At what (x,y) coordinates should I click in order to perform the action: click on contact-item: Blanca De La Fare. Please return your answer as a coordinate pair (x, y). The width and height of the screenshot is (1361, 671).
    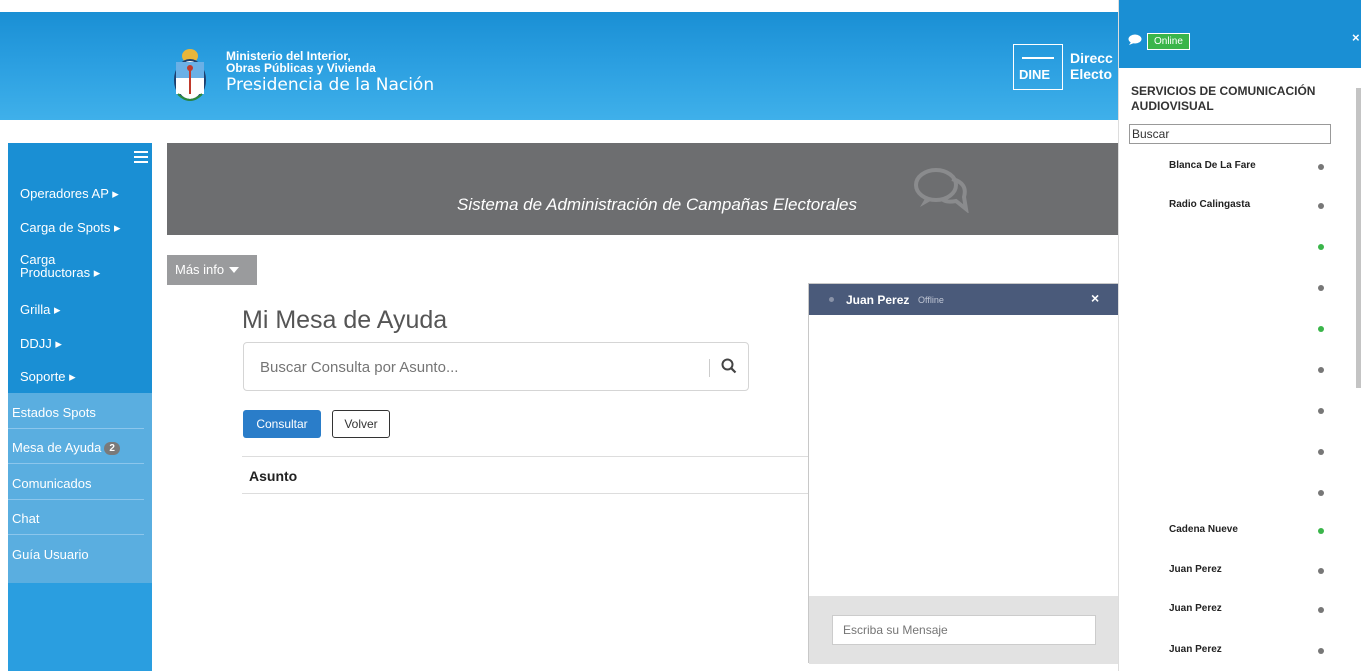
    Looking at the image, I should click on (1234, 170).